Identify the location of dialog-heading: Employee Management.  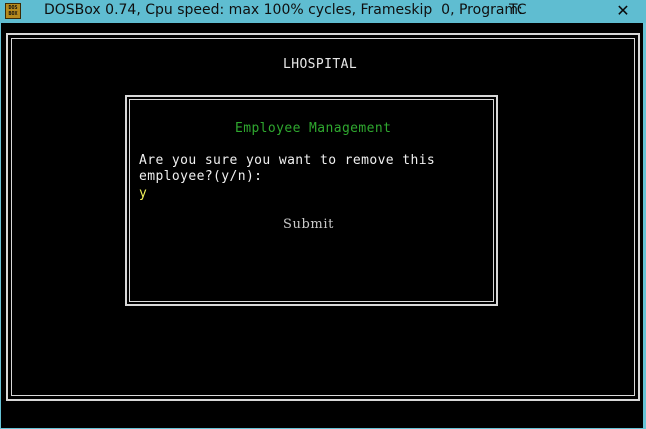
(313, 128).